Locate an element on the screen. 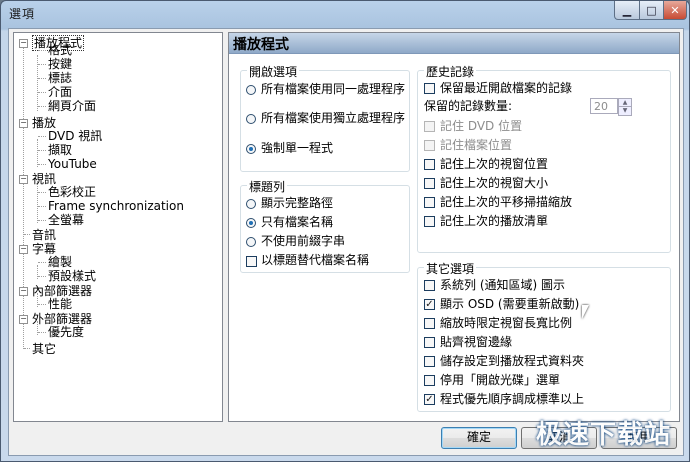 This screenshot has height=462, width=690. checkbox-playlist is located at coordinates (429, 221).